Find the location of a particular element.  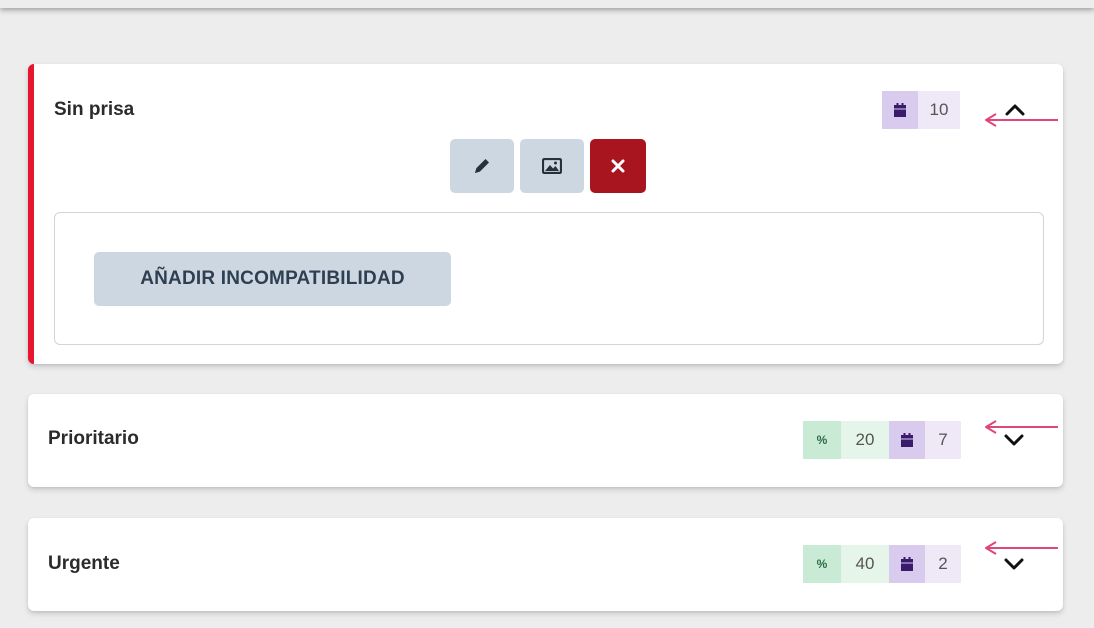

image-button is located at coordinates (552, 166).